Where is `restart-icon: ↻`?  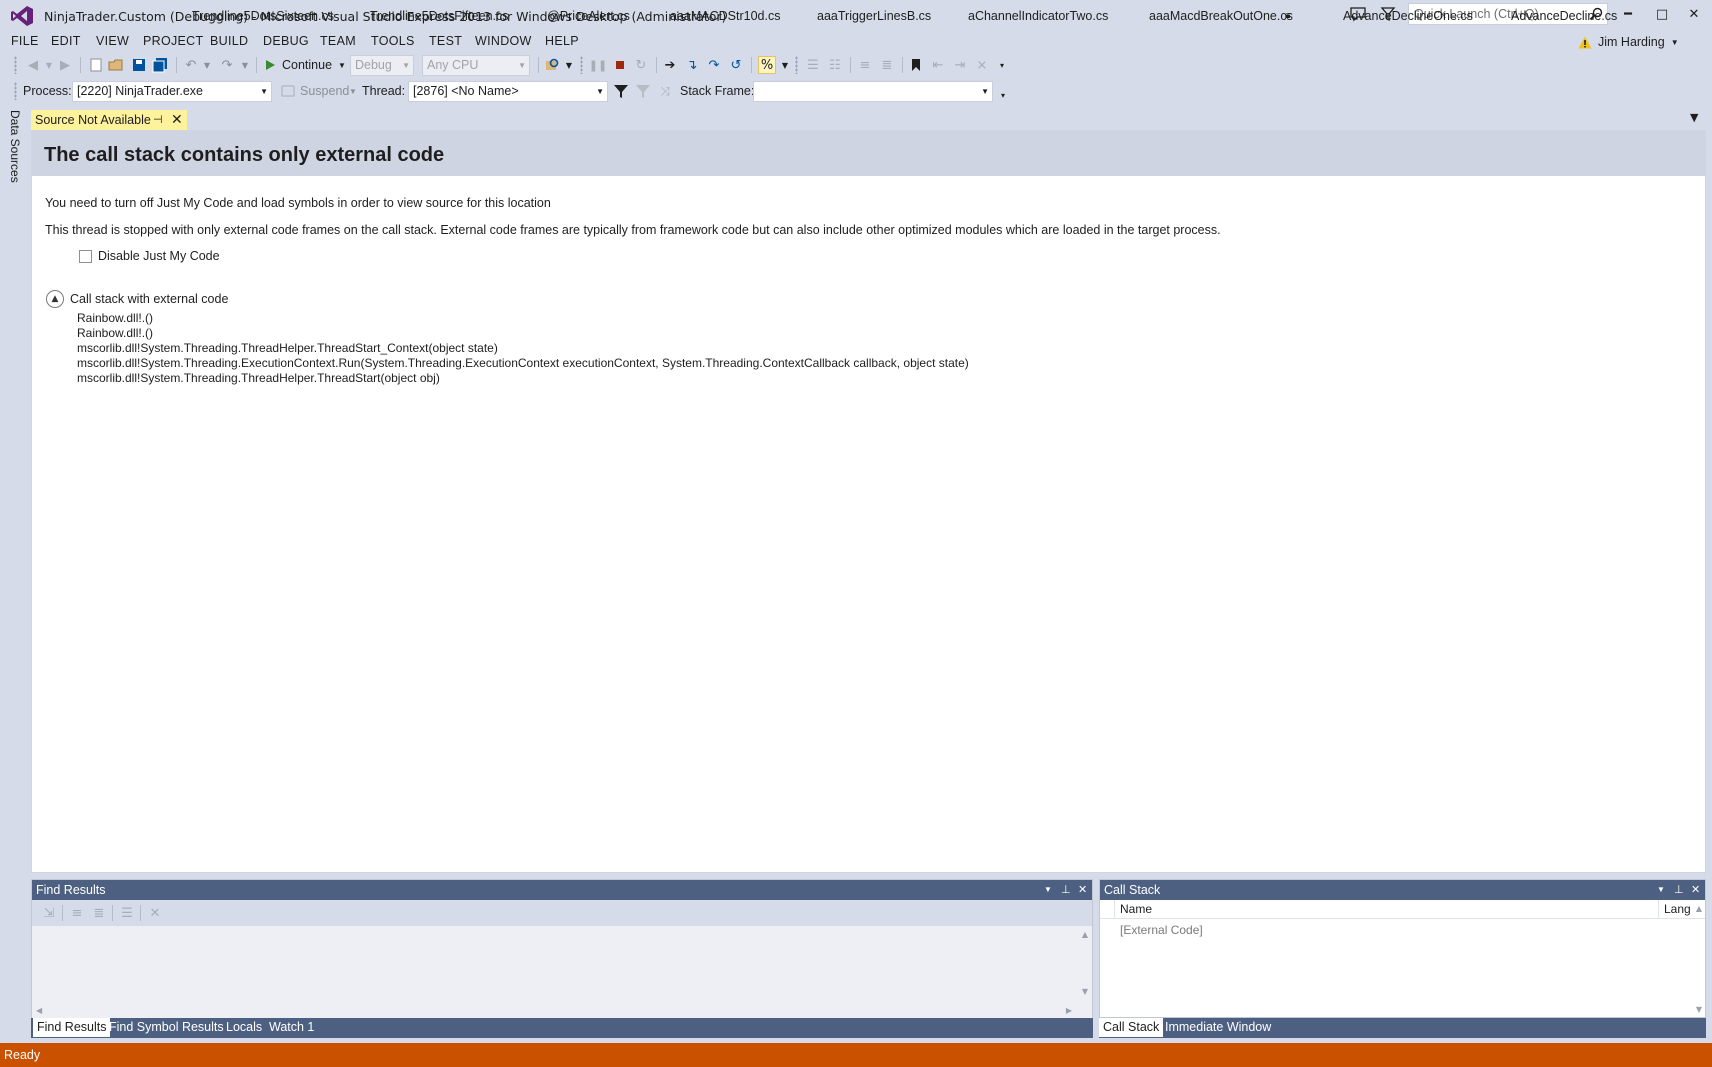 restart-icon: ↻ is located at coordinates (641, 65).